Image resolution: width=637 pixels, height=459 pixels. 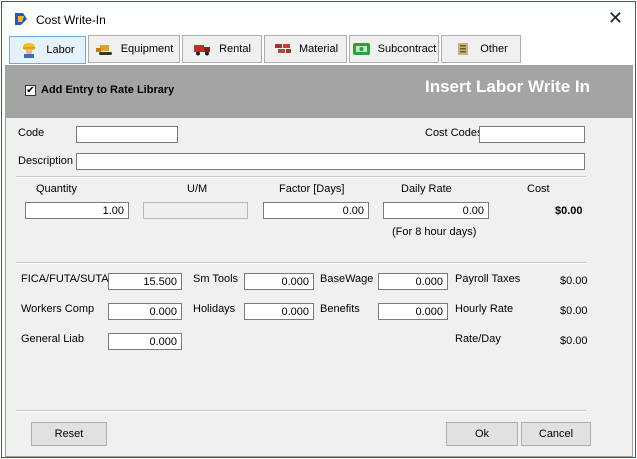 I want to click on basewage-label: BaseWage, so click(x=347, y=279).